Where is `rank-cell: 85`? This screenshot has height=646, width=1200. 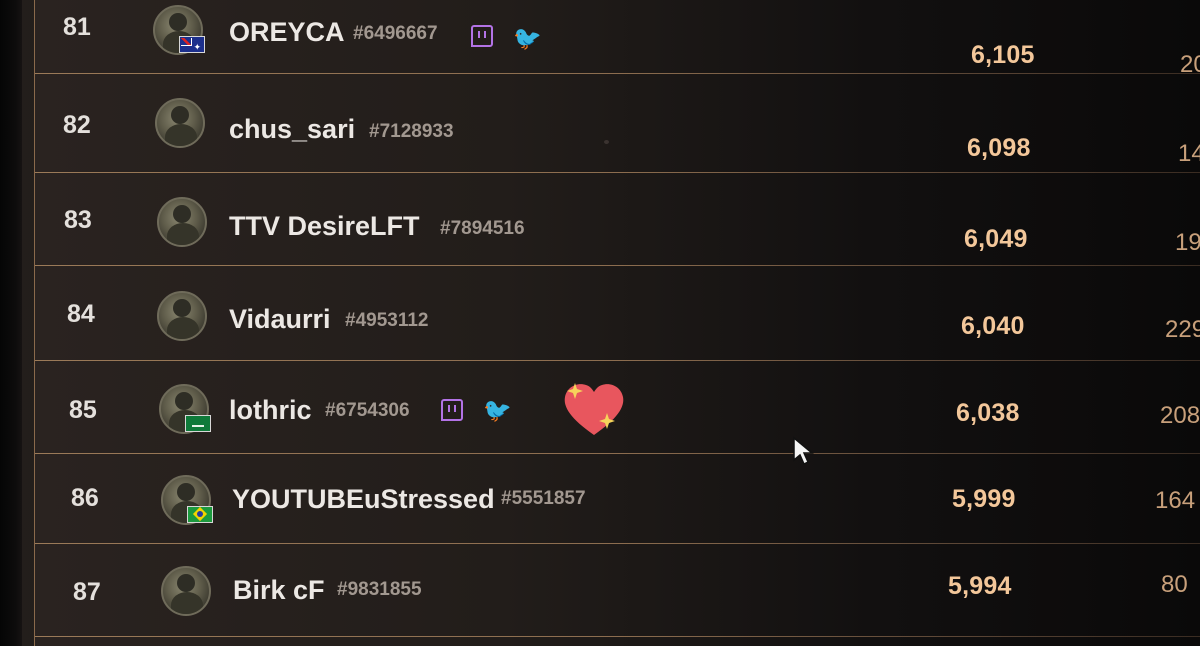 rank-cell: 85 is located at coordinates (83, 410).